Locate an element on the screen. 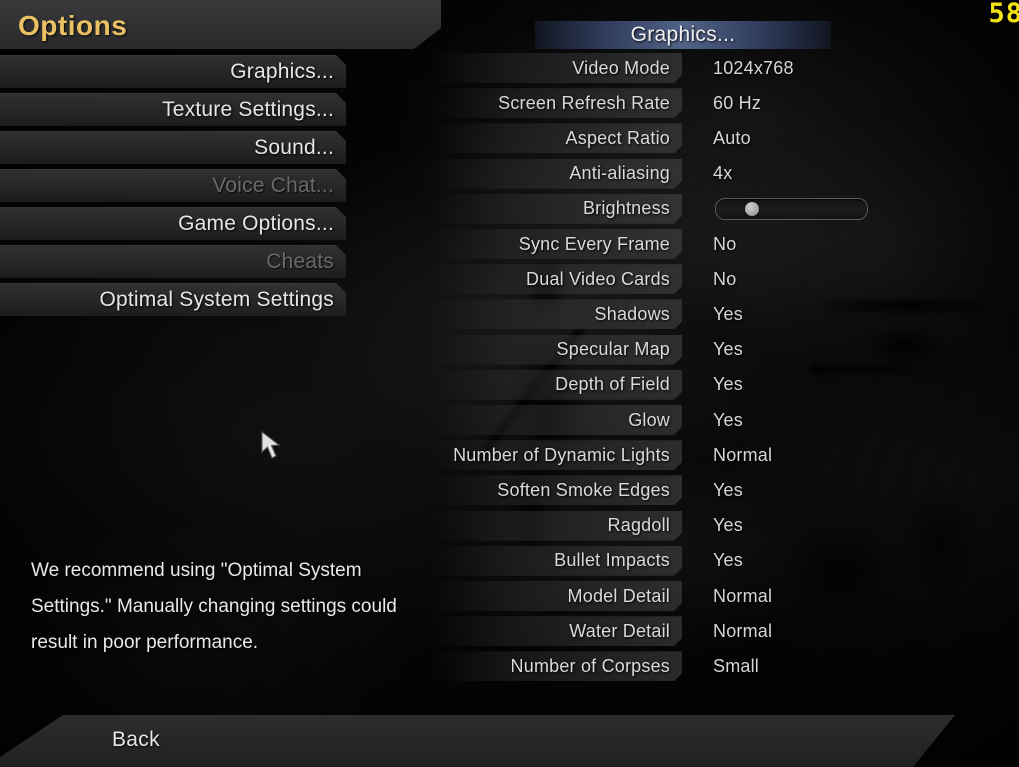 The width and height of the screenshot is (1019, 767). setting-row-number-of-corpses: Number of Corpses Small is located at coordinates (712, 666).